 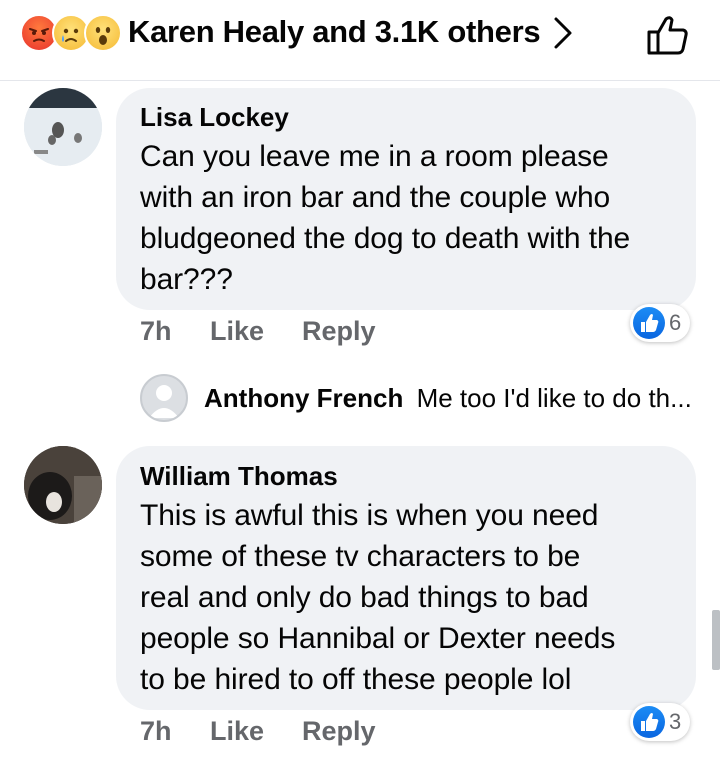 What do you see at coordinates (303, 398) in the screenshot?
I see `reply-author: Anthony French` at bounding box center [303, 398].